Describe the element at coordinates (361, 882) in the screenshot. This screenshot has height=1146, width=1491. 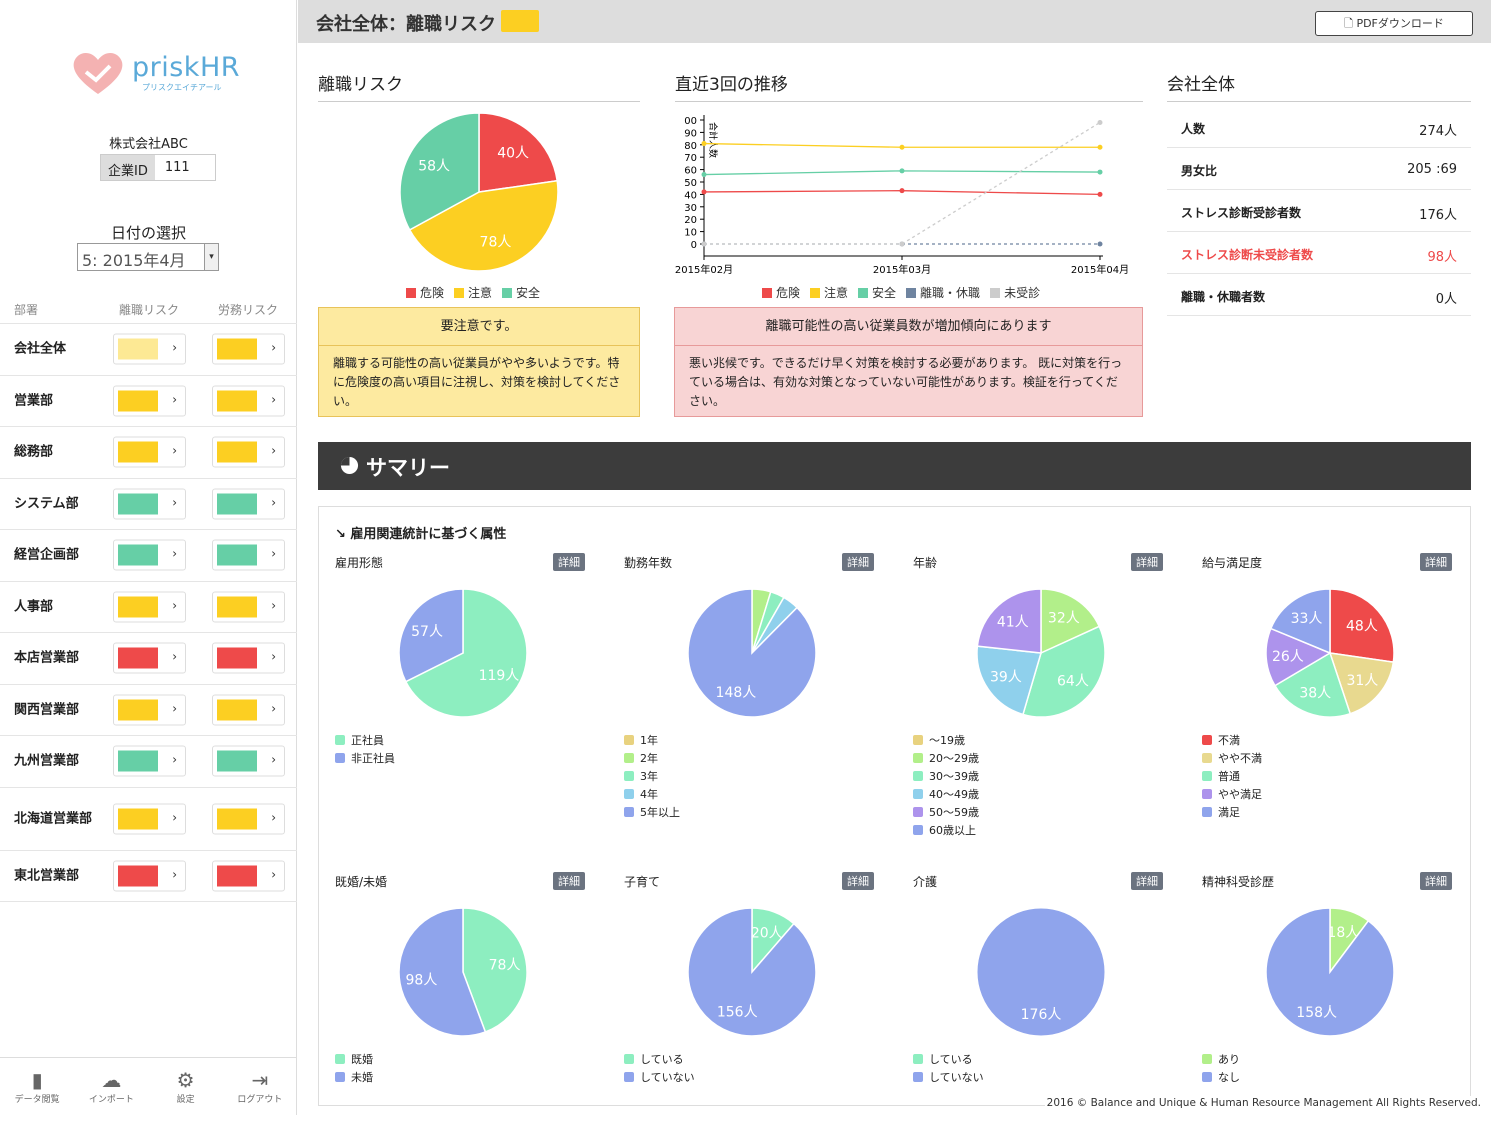
I see `attr-chart-title: 既婚/未婚` at that location.